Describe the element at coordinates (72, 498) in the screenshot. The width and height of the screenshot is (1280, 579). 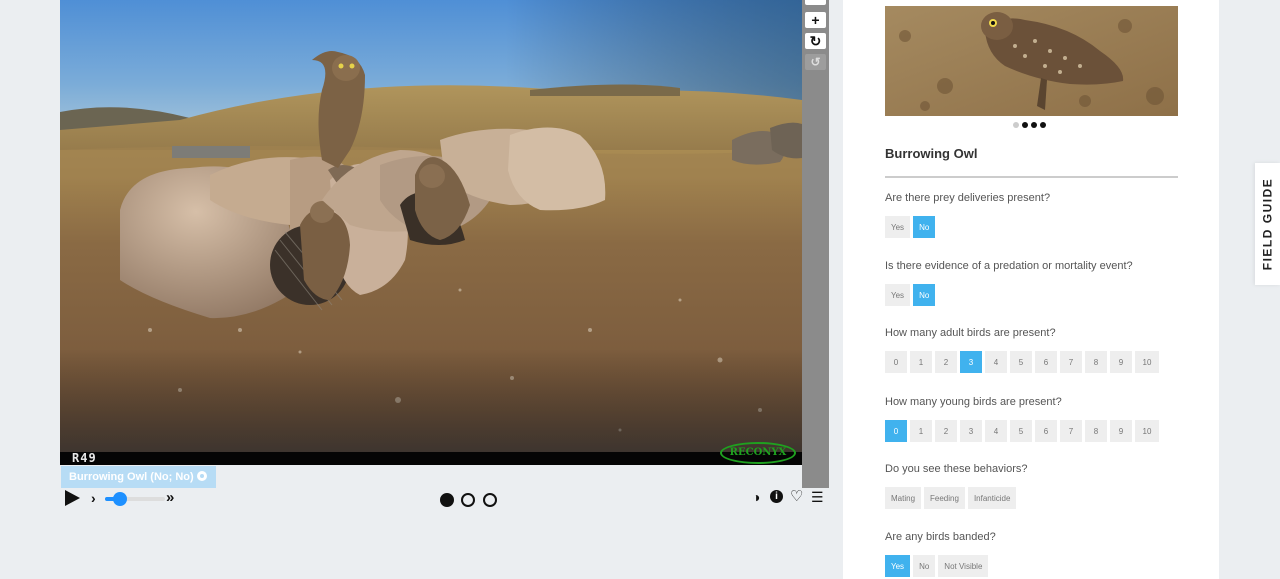
I see `play-button` at that location.